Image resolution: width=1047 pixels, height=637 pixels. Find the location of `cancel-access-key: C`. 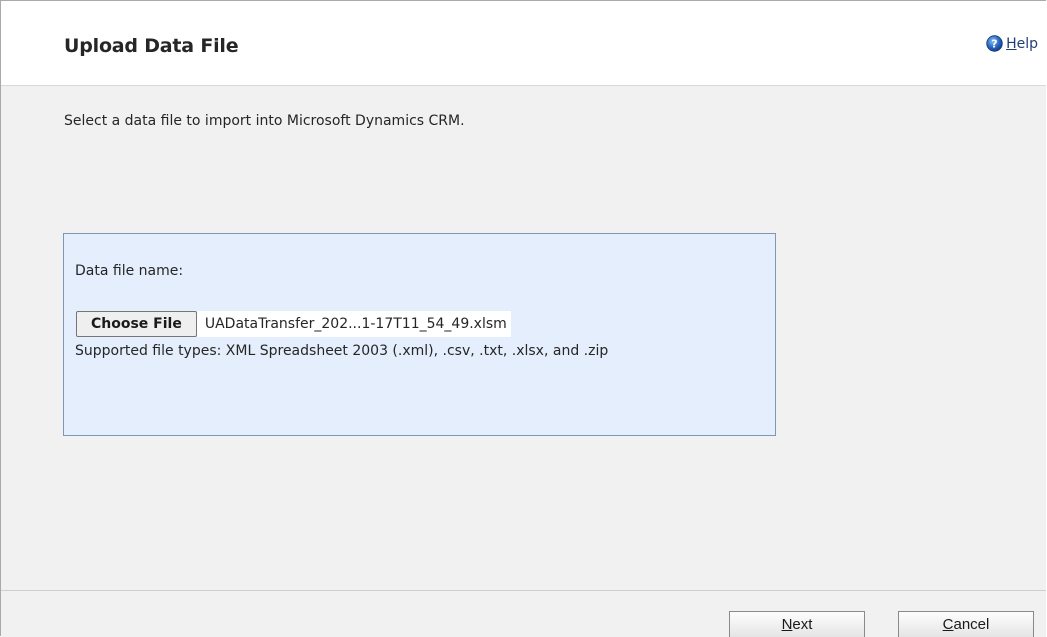

cancel-access-key: C is located at coordinates (948, 624).